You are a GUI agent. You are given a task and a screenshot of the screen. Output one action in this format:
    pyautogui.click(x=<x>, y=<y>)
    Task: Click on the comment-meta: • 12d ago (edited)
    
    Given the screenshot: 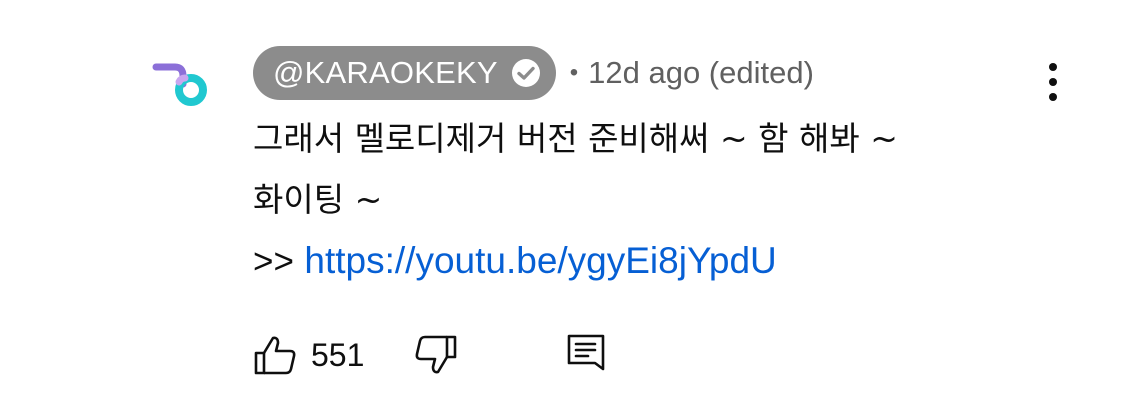 What is the action you would take?
    pyautogui.click(x=692, y=73)
    